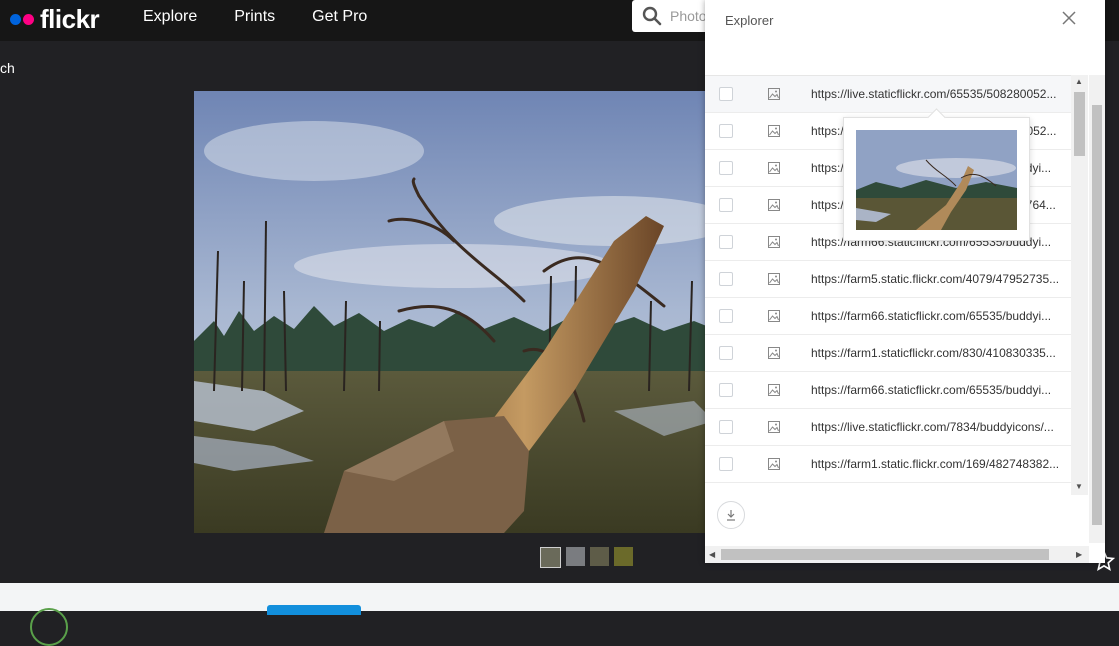 The height and width of the screenshot is (646, 1119). Describe the element at coordinates (1097, 315) in the screenshot. I see `panel-scroll-thumb` at that location.